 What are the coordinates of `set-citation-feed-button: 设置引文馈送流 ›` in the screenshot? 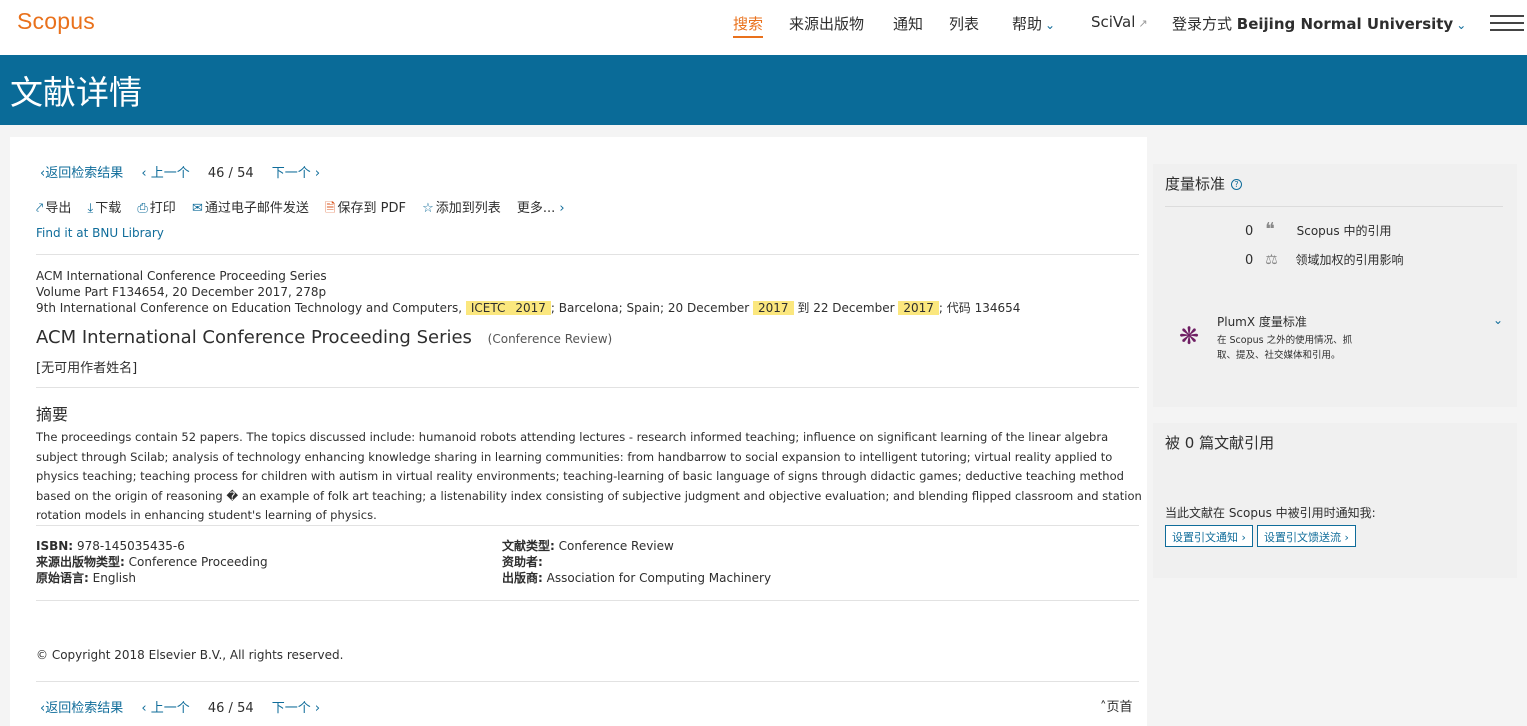 It's located at (1306, 536).